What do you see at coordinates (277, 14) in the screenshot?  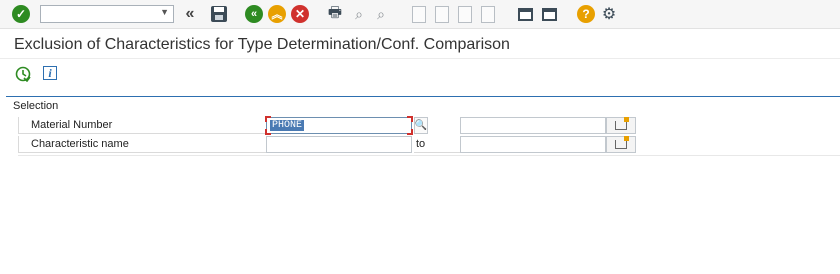 I see `exit-icon: ︽` at bounding box center [277, 14].